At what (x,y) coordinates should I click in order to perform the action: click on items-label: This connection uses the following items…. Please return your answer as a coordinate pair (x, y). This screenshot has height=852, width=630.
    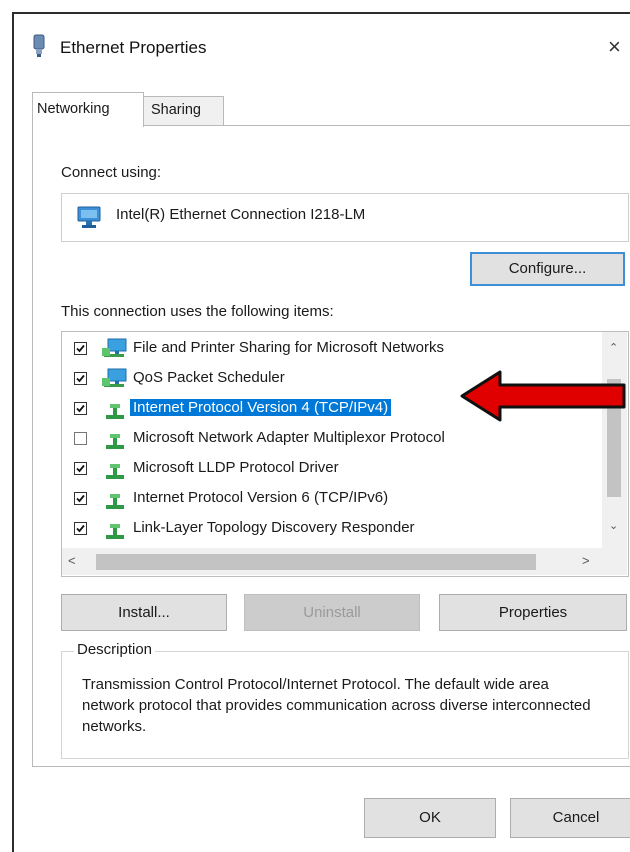
    Looking at the image, I should click on (197, 311).